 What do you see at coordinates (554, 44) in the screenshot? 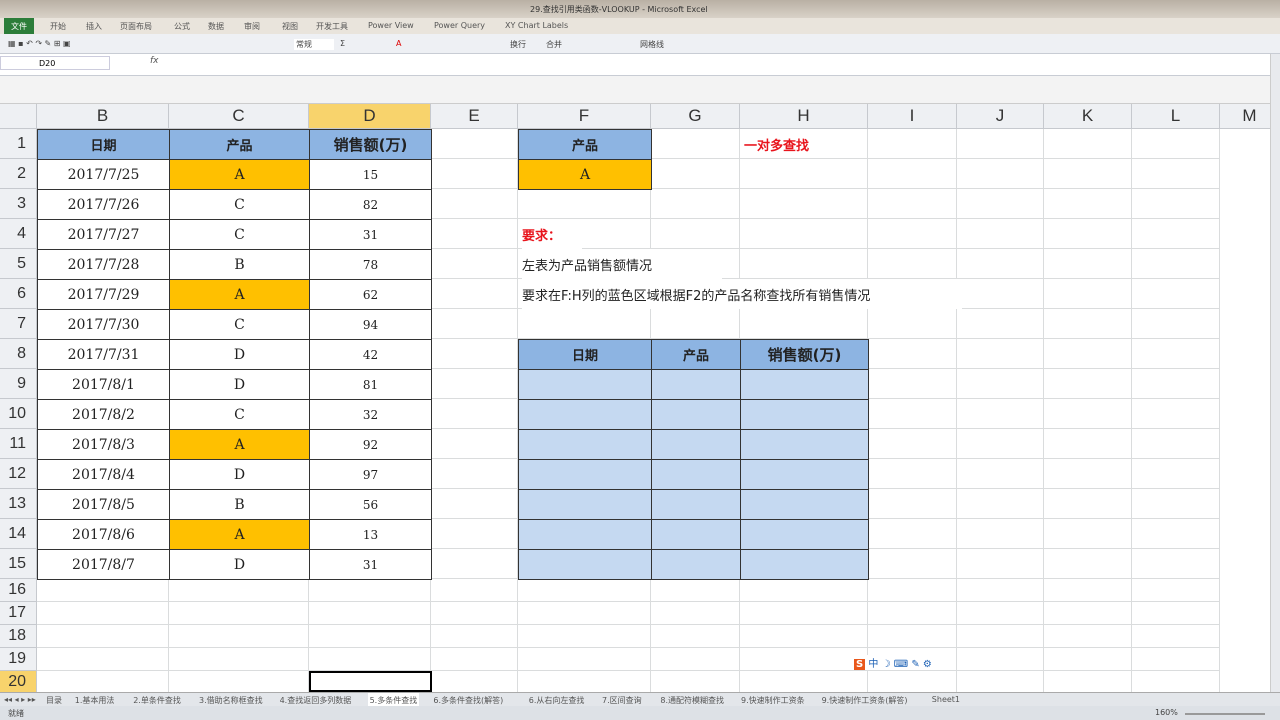
I see `merge-checkbox: 合并` at bounding box center [554, 44].